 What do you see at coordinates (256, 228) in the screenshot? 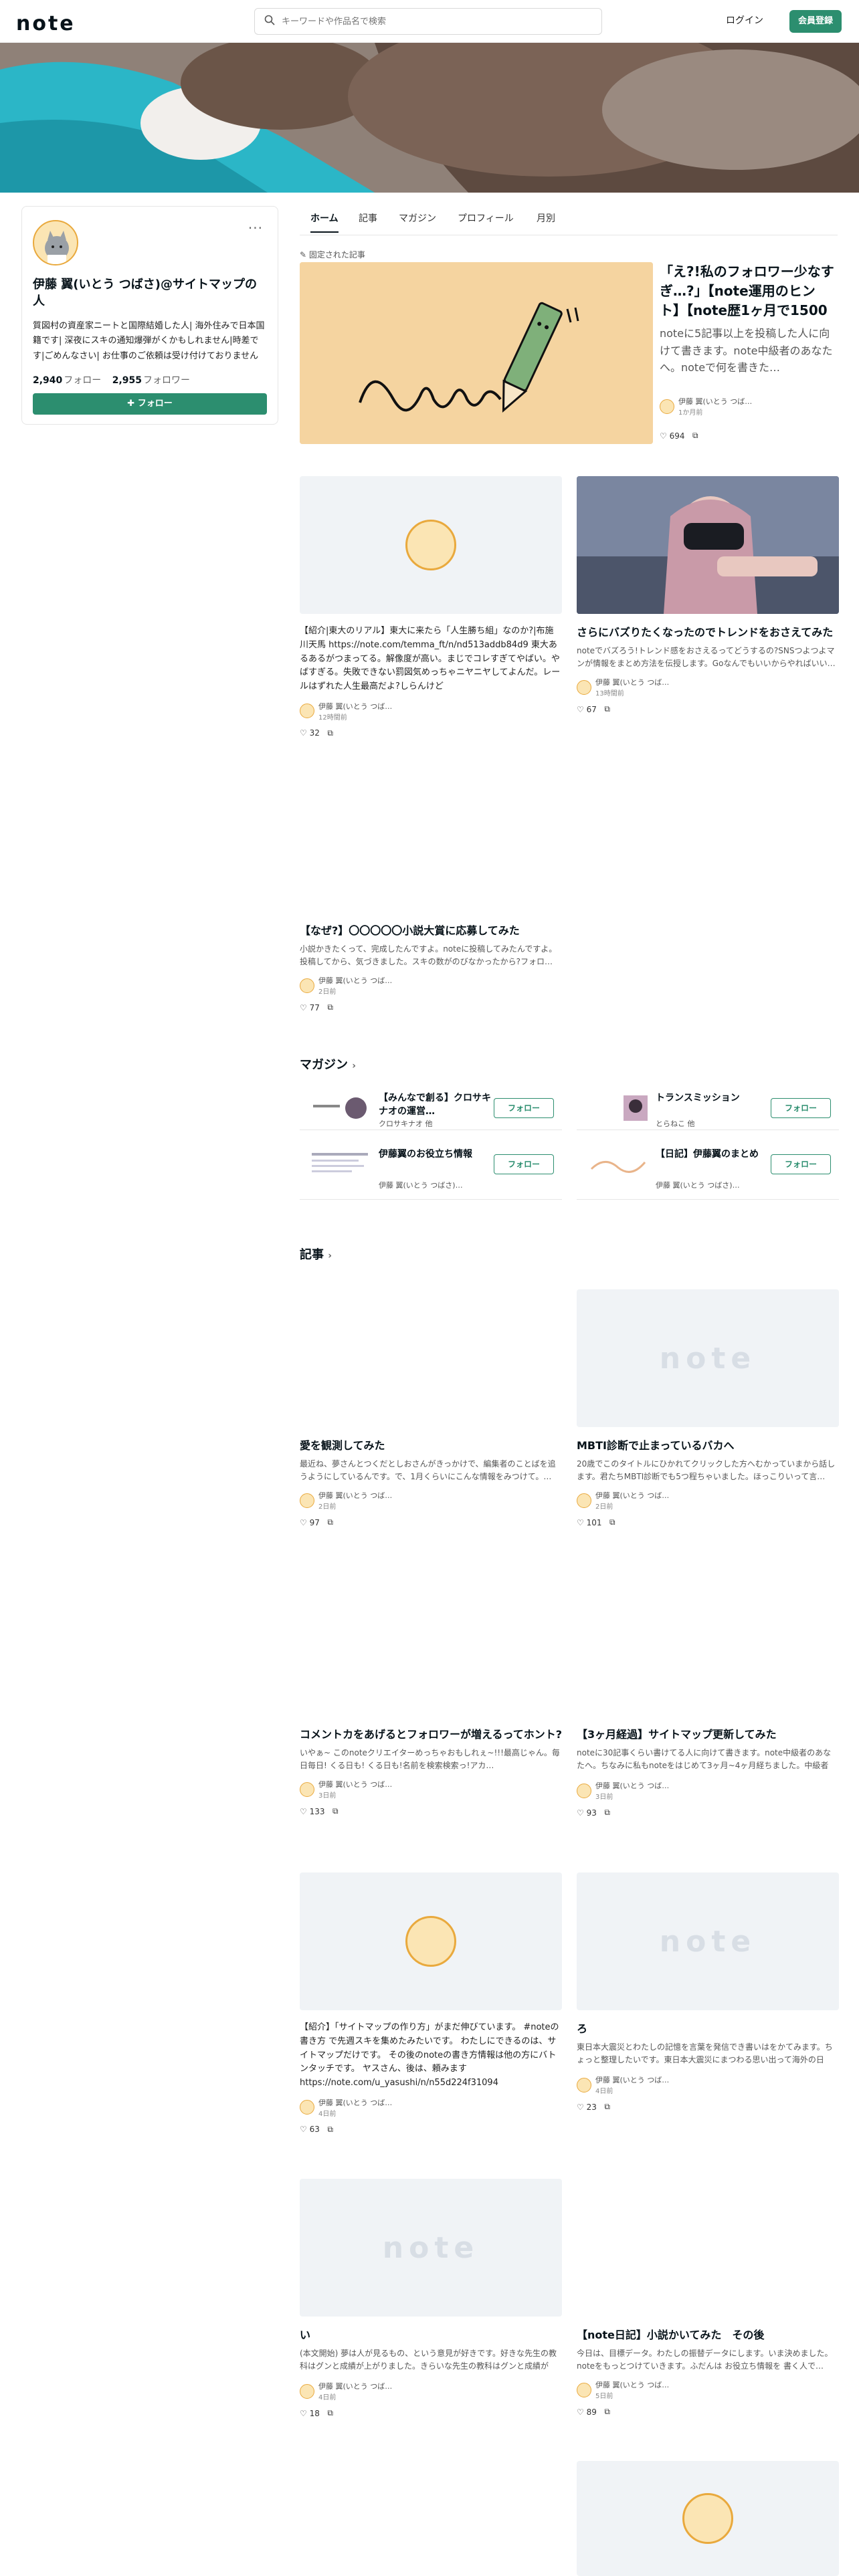
I see `more-options-icon: ···` at bounding box center [256, 228].